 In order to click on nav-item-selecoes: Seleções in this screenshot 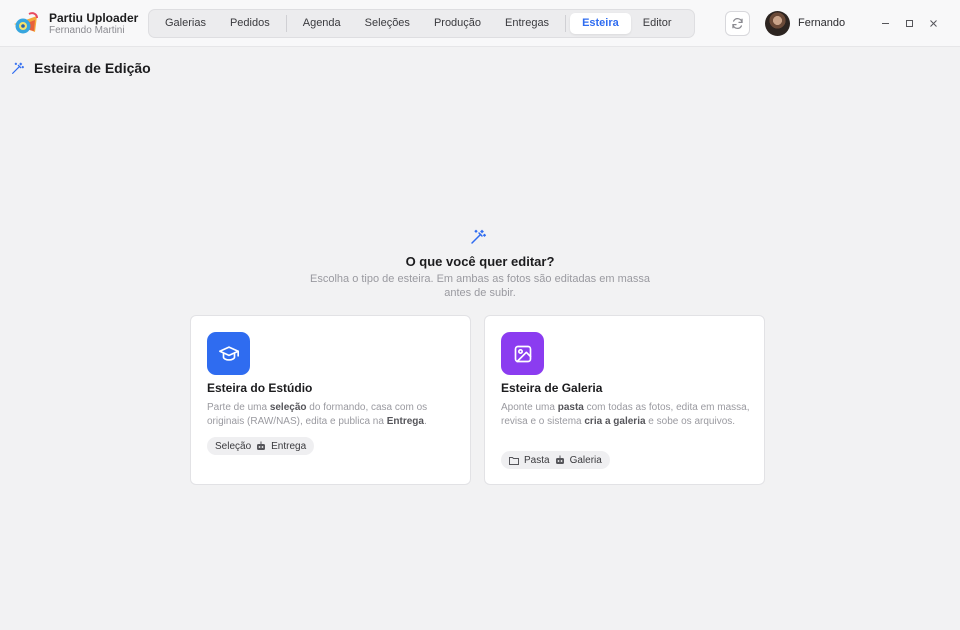, I will do `click(387, 23)`.